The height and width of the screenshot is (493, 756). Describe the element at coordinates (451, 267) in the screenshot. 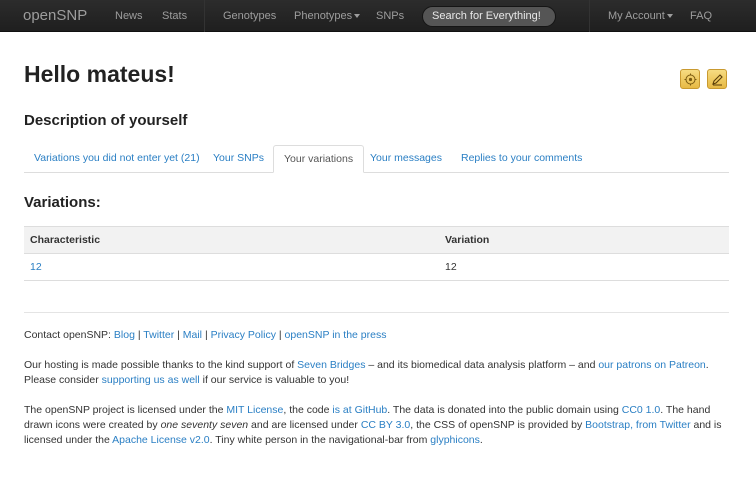

I see `variation-value: 12` at that location.